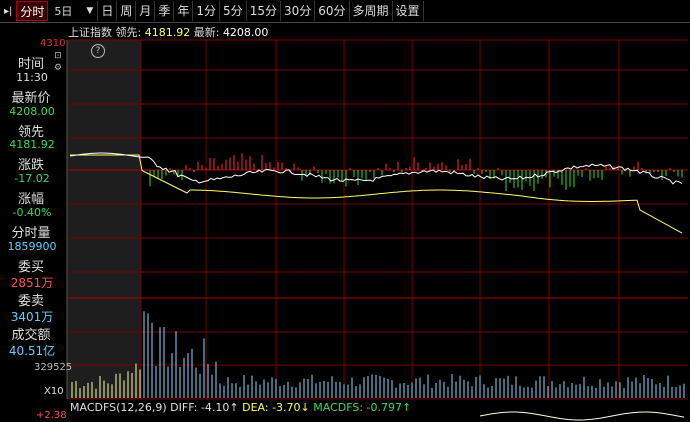  What do you see at coordinates (184, 407) in the screenshot?
I see `diff-label: DIFF:` at bounding box center [184, 407].